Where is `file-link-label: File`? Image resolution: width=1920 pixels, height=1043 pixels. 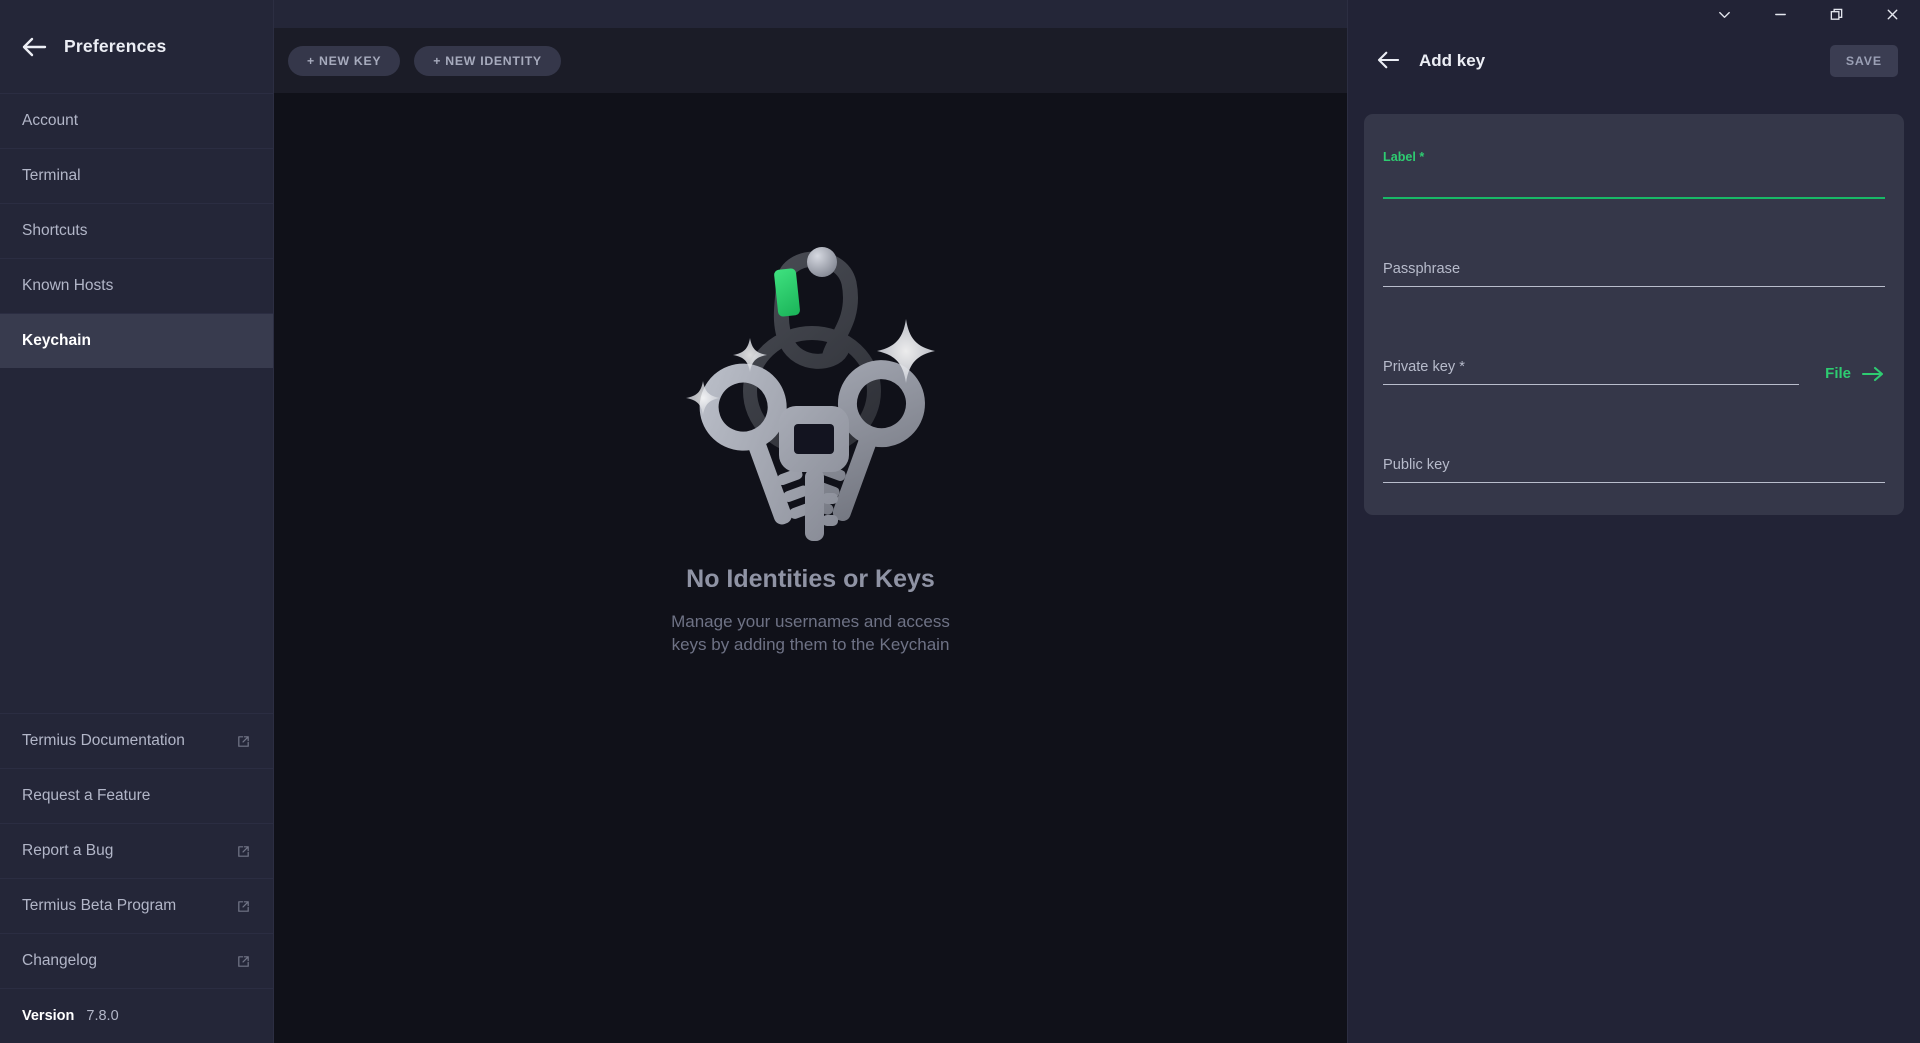 file-link-label: File is located at coordinates (1838, 373).